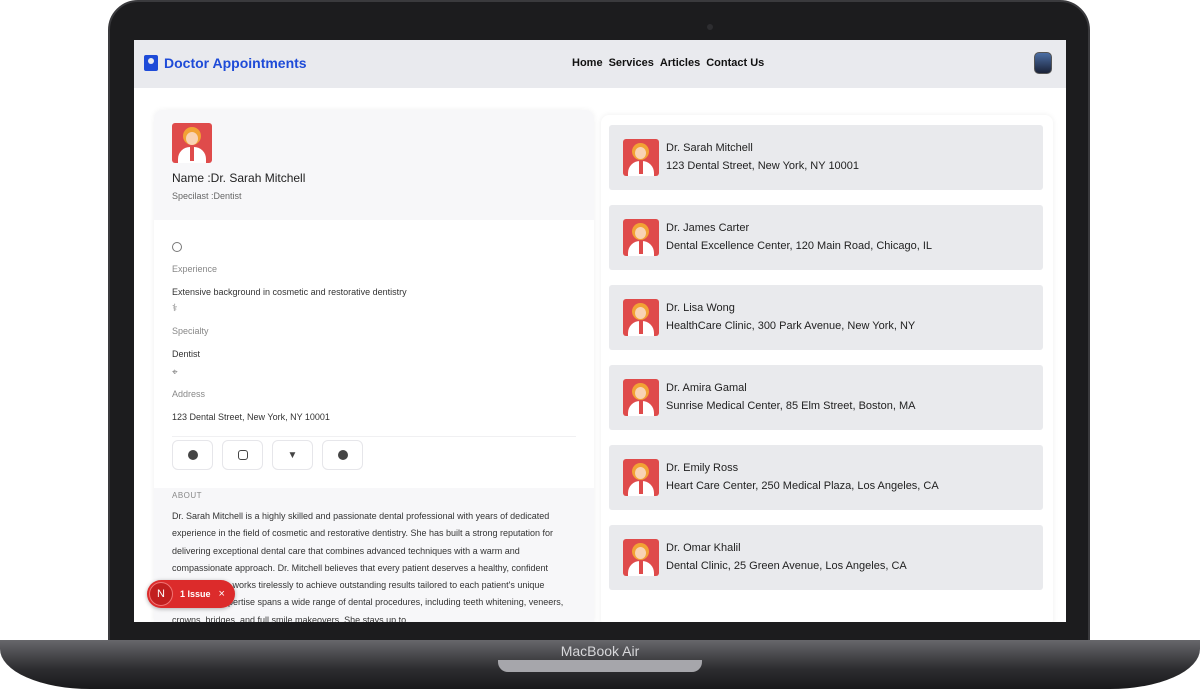 The height and width of the screenshot is (689, 1200). I want to click on doctor-address: 123 Dental Street, New York, NY 10001, so click(763, 166).